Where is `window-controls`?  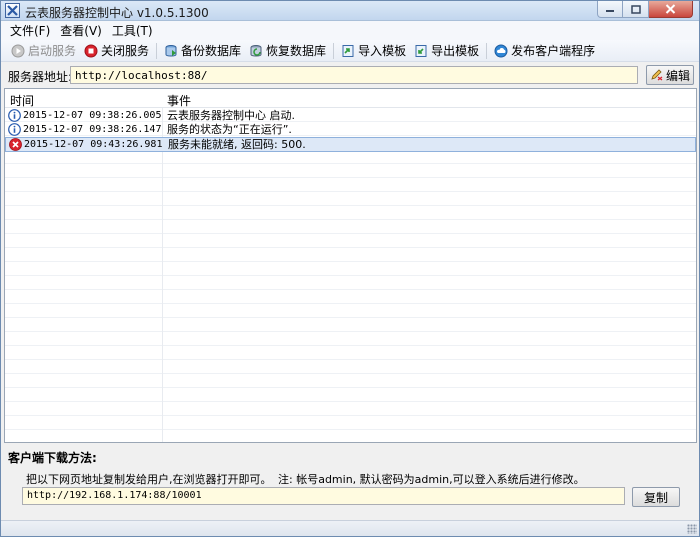 window-controls is located at coordinates (645, 10).